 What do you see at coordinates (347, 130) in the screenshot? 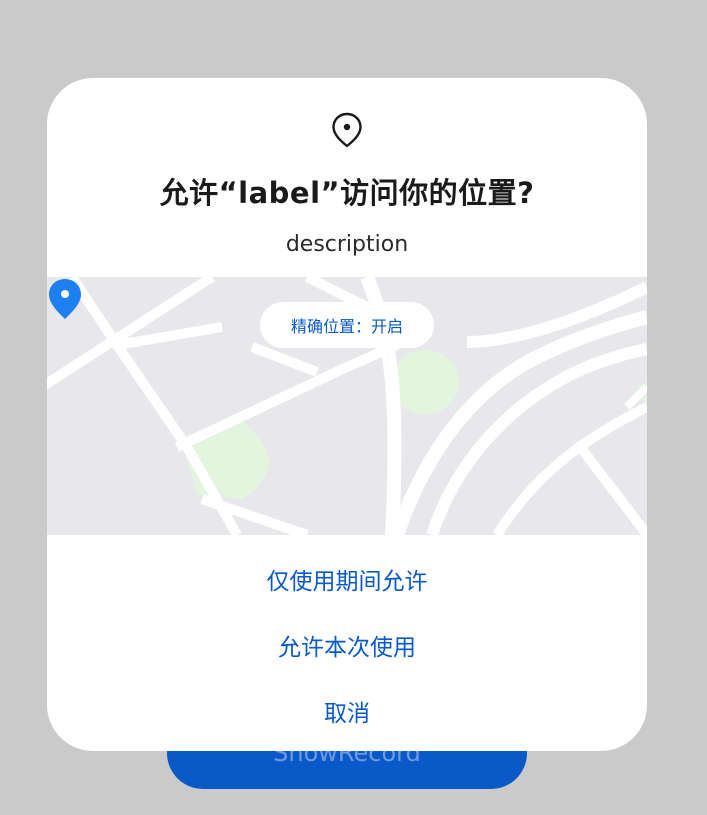
I see `location-pin-outline-icon` at bounding box center [347, 130].